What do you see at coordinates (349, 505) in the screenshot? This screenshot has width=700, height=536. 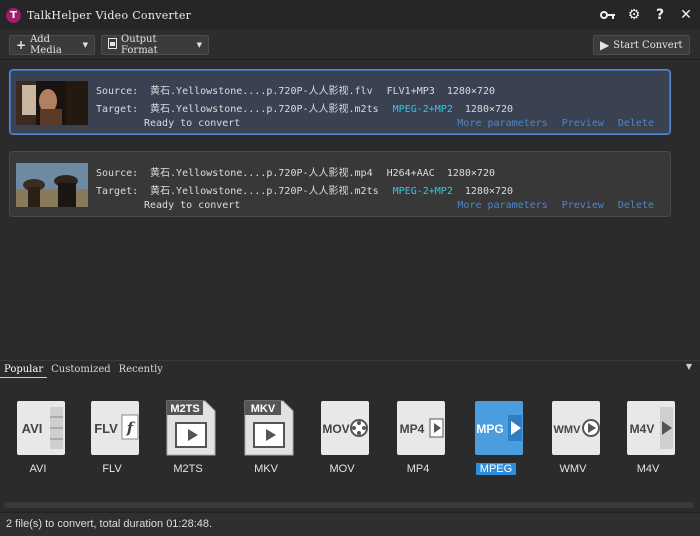 I see `horizontal-scrollbar` at bounding box center [349, 505].